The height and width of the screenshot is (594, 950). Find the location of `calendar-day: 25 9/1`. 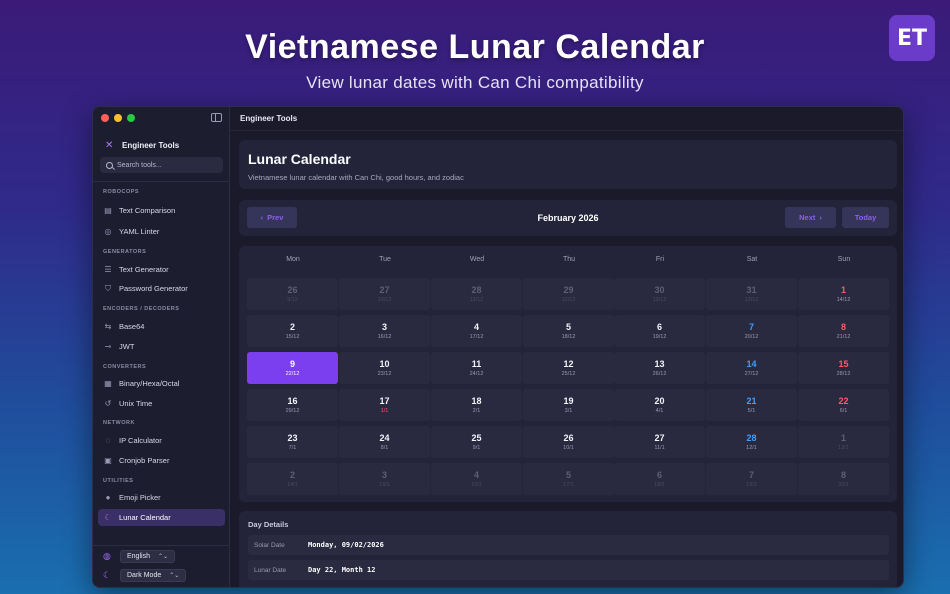

calendar-day: 25 9/1 is located at coordinates (476, 442).